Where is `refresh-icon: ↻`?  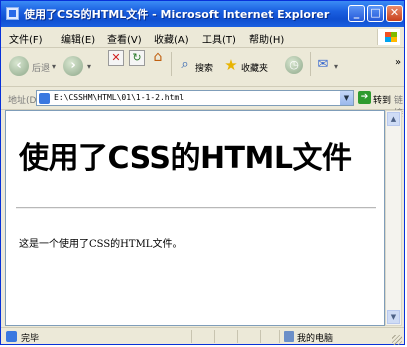
refresh-icon: ↻ is located at coordinates (137, 58).